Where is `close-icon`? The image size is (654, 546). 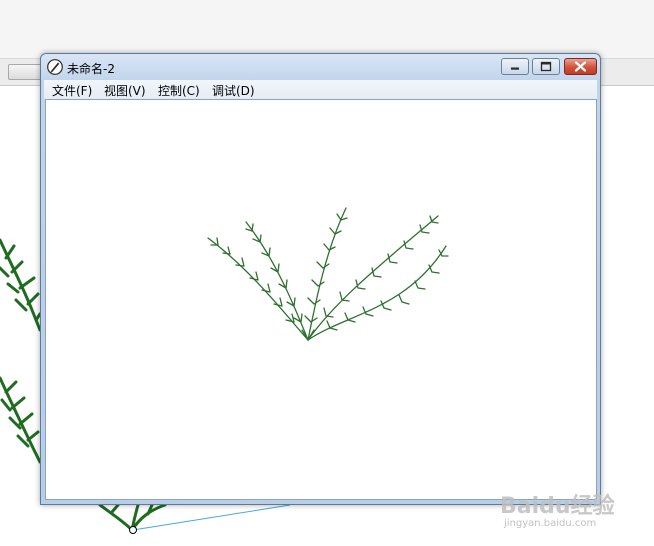 close-icon is located at coordinates (580, 66).